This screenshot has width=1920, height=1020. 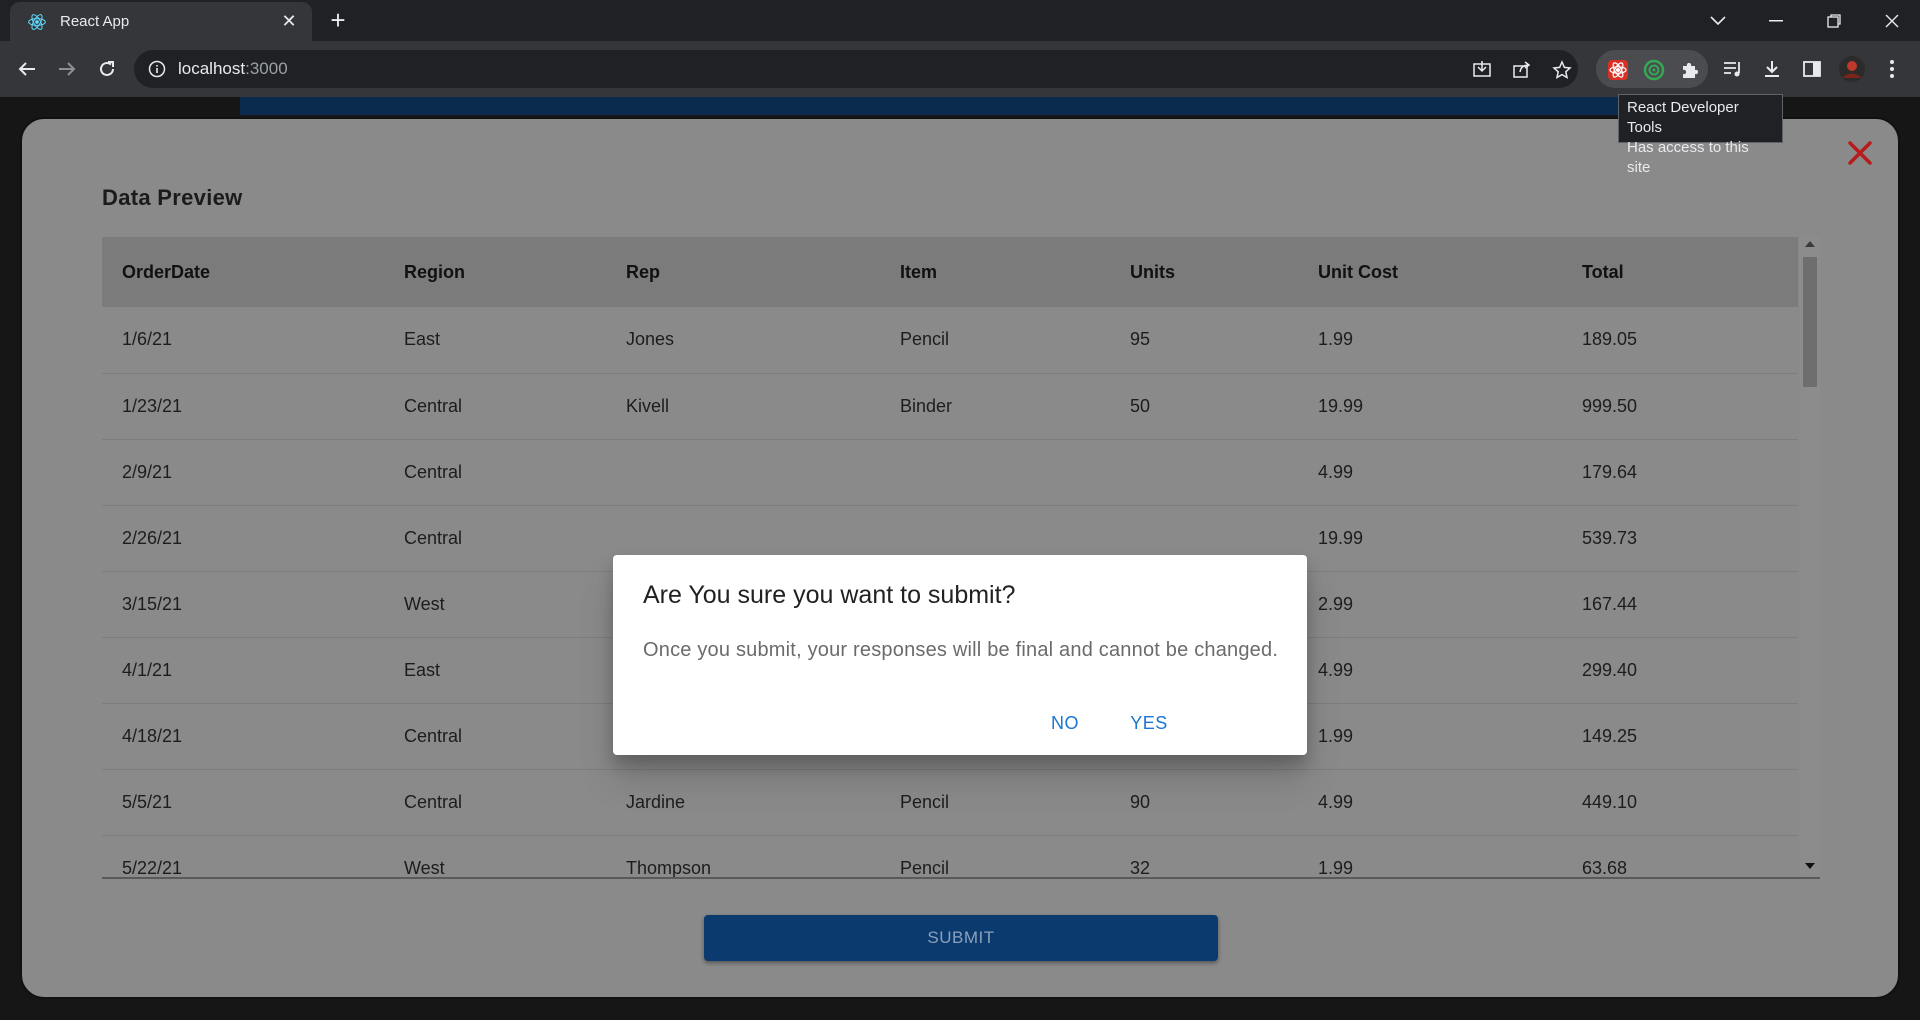 I want to click on address-bar: localhost:3000, so click(x=856, y=69).